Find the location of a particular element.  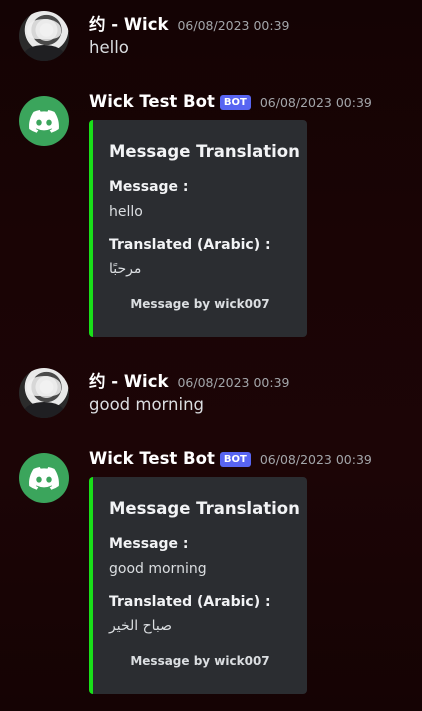

message-text: good morning is located at coordinates (147, 404).